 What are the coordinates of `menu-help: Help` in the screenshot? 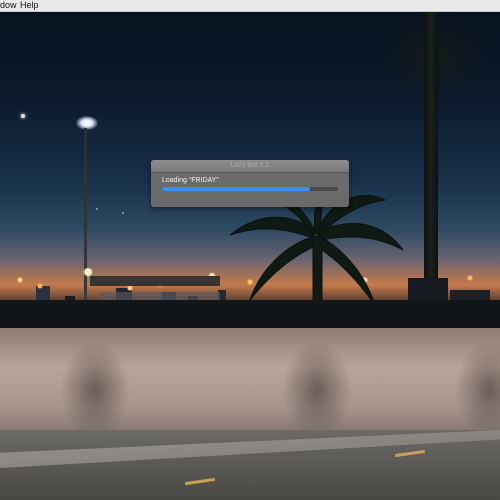 It's located at (29, 5).